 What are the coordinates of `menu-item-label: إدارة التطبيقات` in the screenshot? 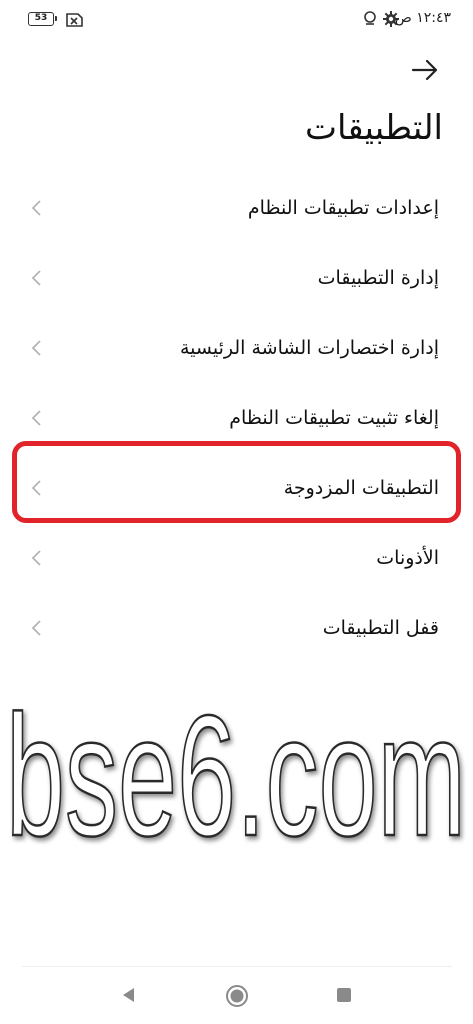 It's located at (378, 278).